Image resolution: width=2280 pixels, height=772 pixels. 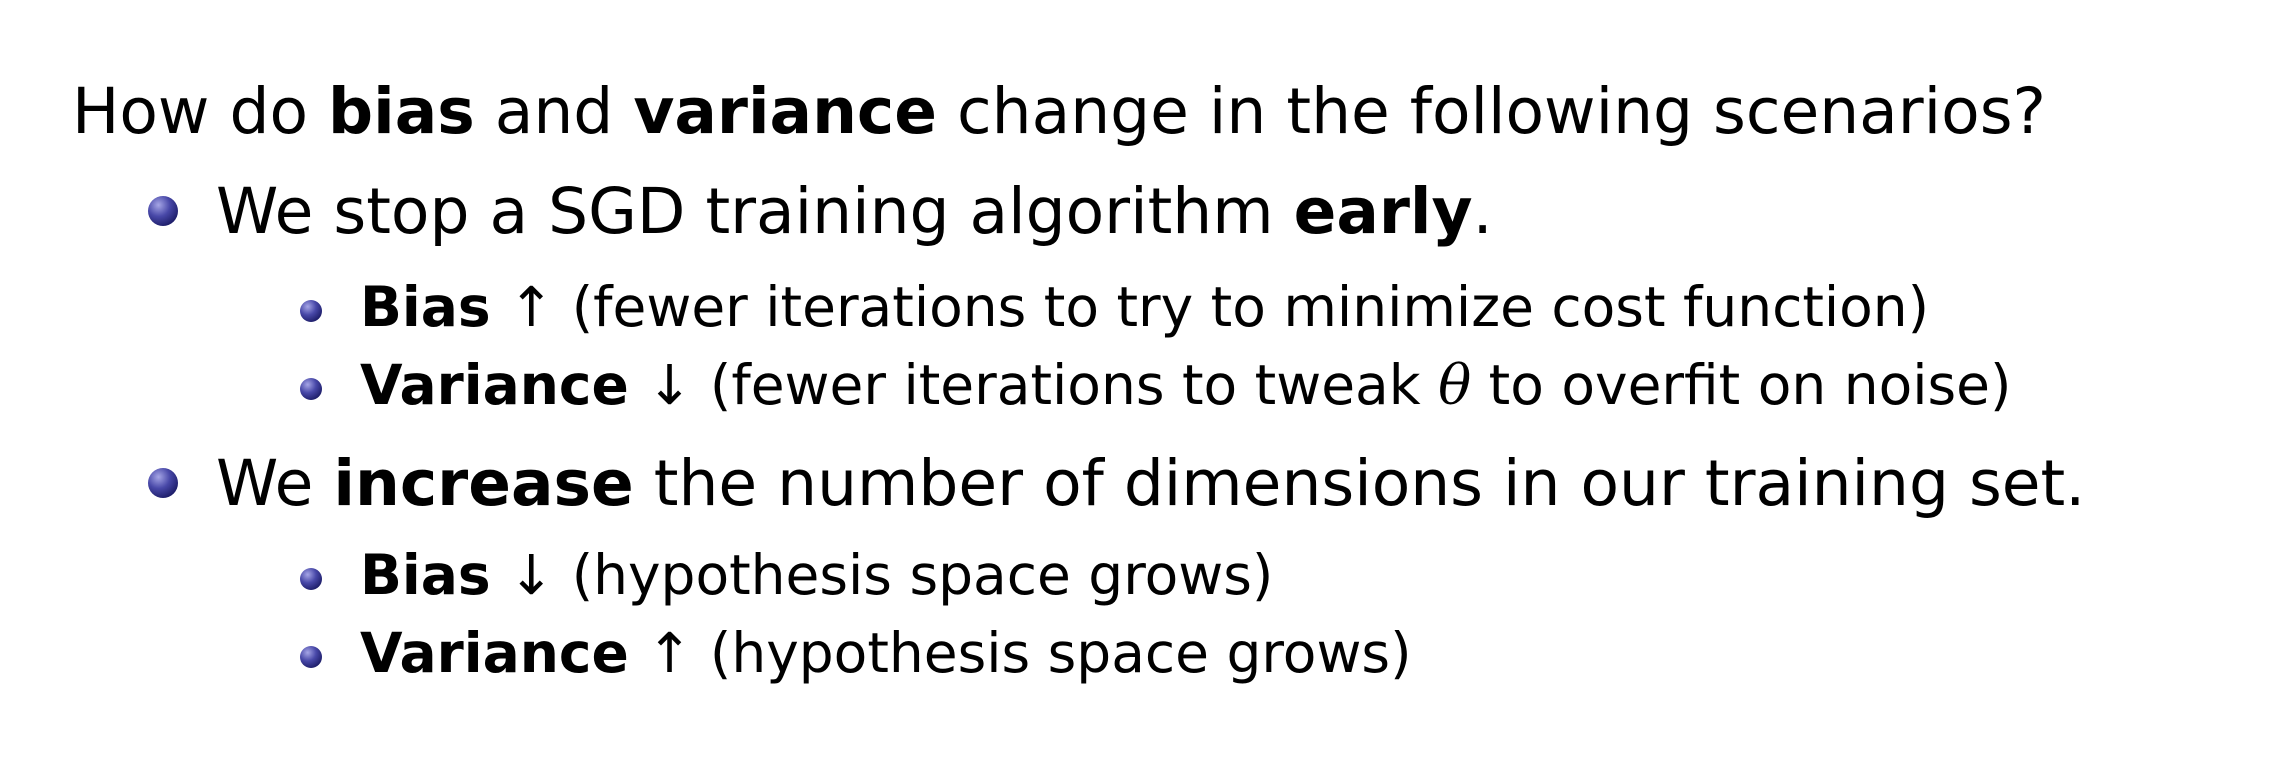 I want to click on question-bias-term: bias, so click(x=401, y=111).